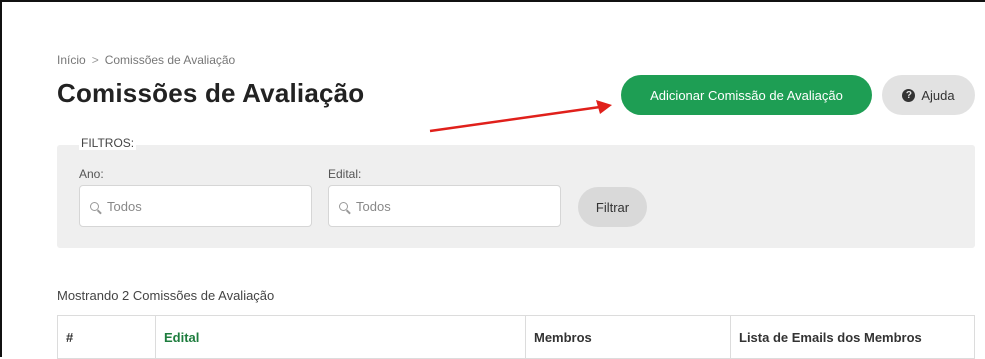  Describe the element at coordinates (612, 207) in the screenshot. I see `filter-button: Filtrar` at that location.